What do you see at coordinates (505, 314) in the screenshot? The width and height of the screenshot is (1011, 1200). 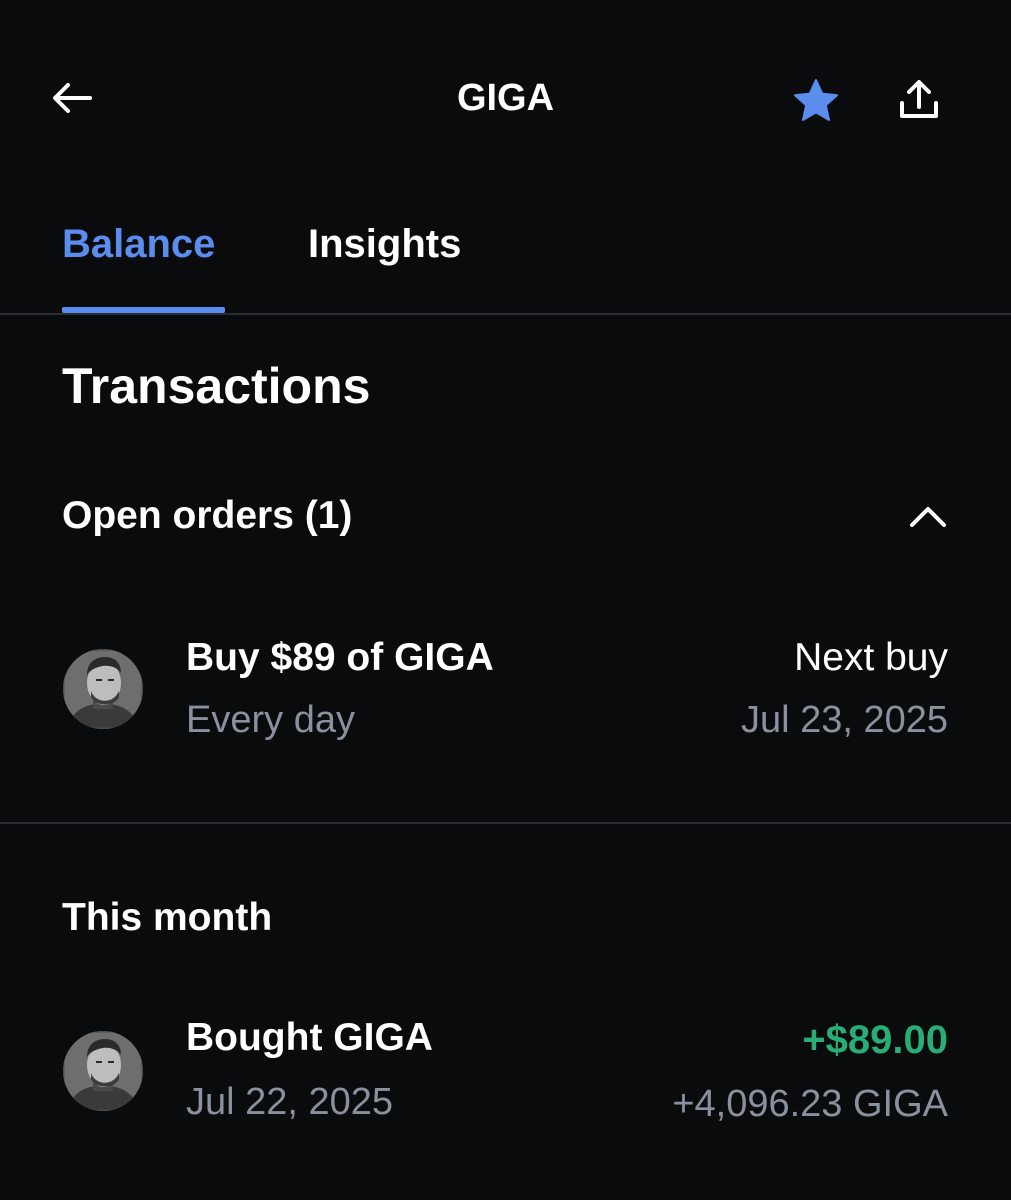 I see `tabs-divider` at bounding box center [505, 314].